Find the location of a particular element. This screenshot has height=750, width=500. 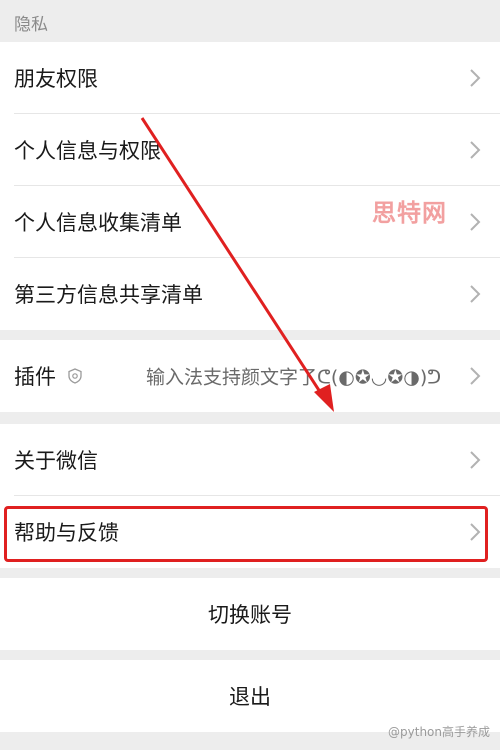

plugins-row: 插件 输入法支持颜文字了ᕦ(◐✪◡✪◑)ᕤ is located at coordinates (250, 376).